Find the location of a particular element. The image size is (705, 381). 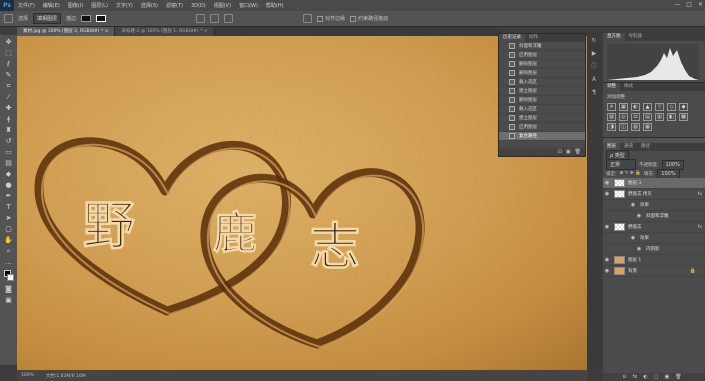

menu-window: 窗口(W) is located at coordinates (248, 5).